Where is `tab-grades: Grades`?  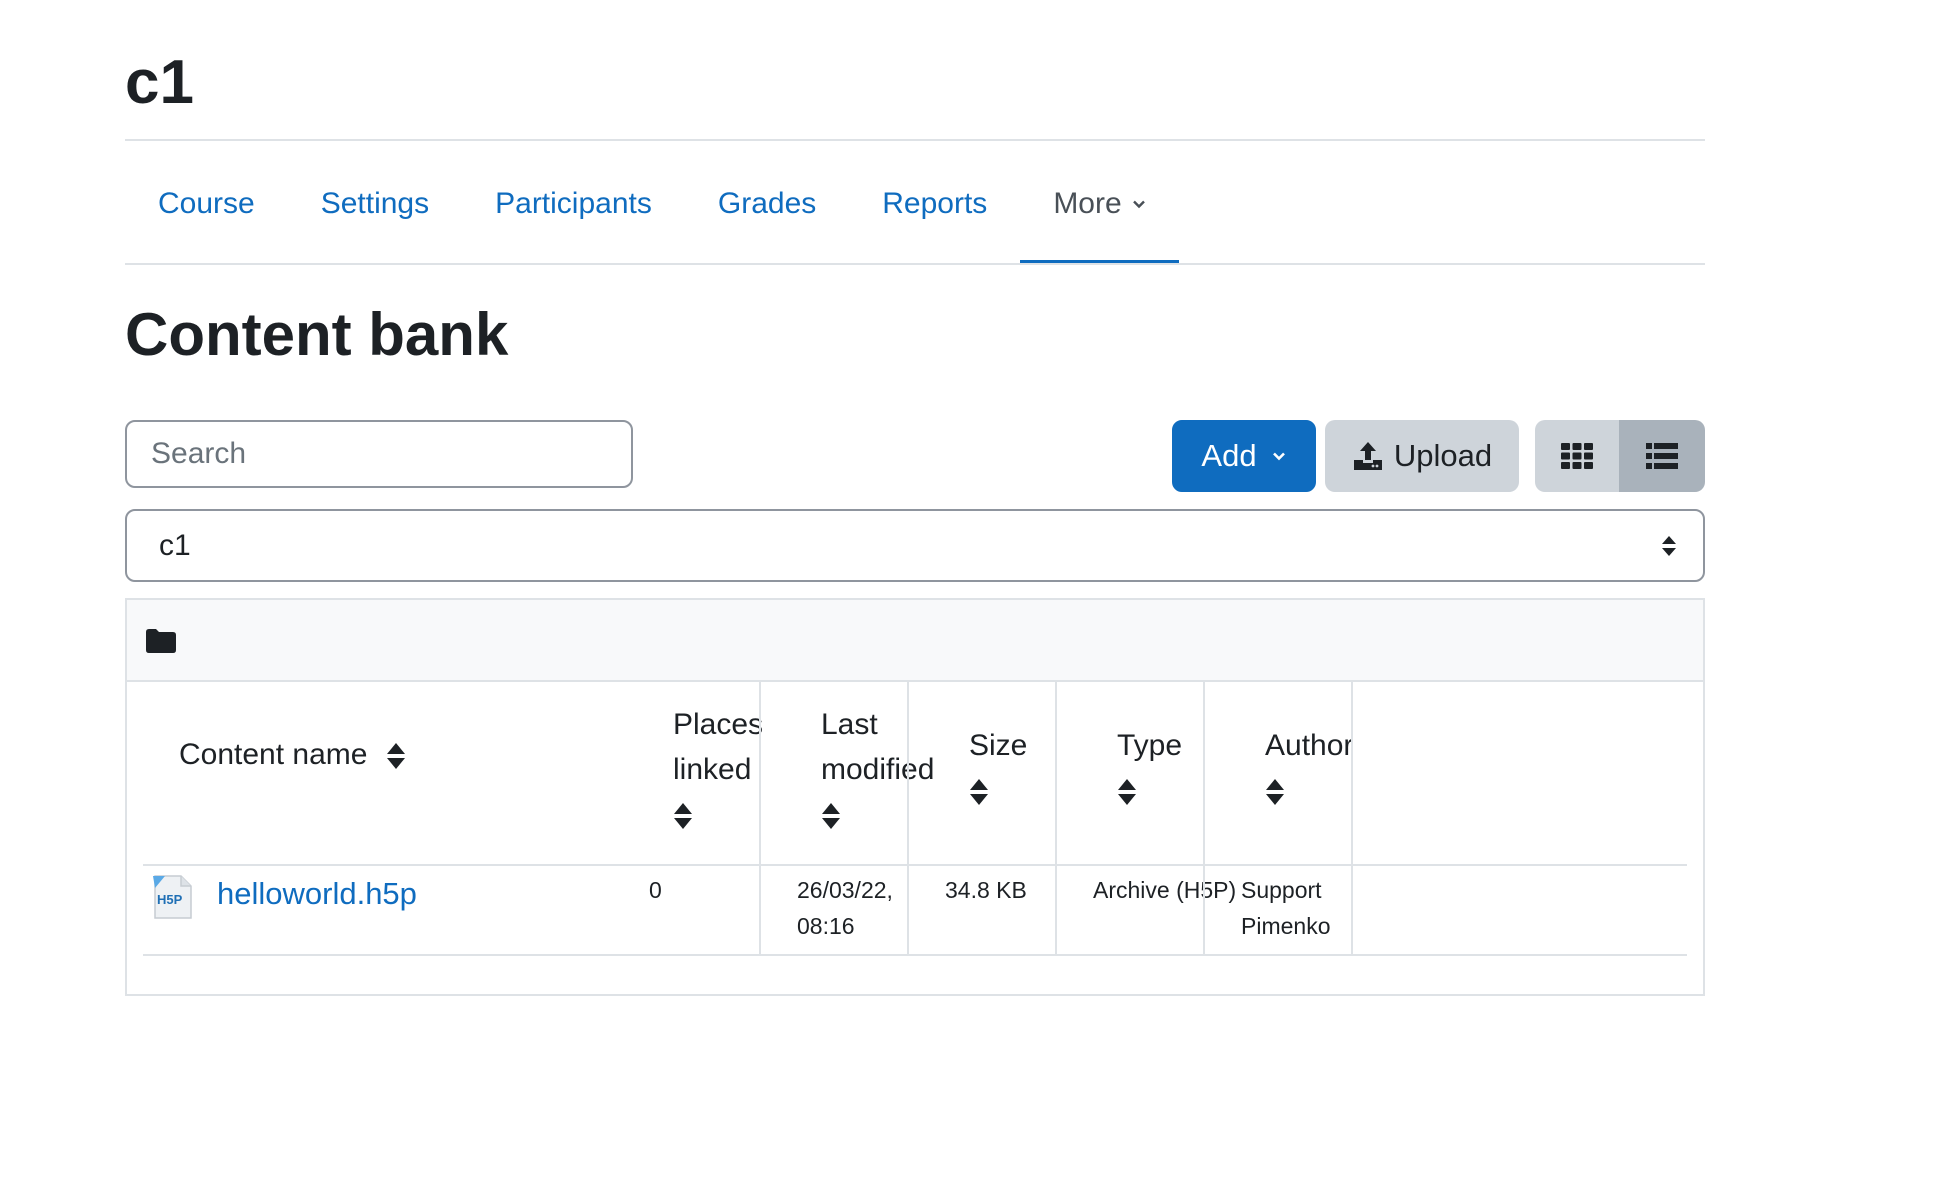
tab-grades: Grades is located at coordinates (767, 204).